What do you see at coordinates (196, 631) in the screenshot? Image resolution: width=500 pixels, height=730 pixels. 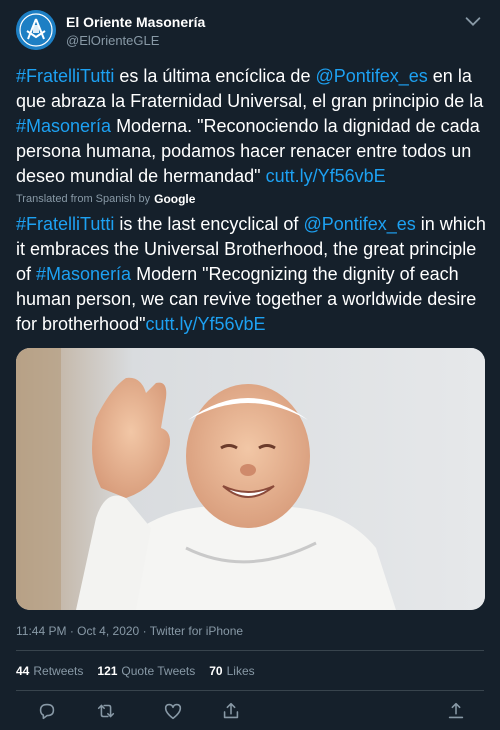 I see `tweet-source: Twitter for iPhone` at bounding box center [196, 631].